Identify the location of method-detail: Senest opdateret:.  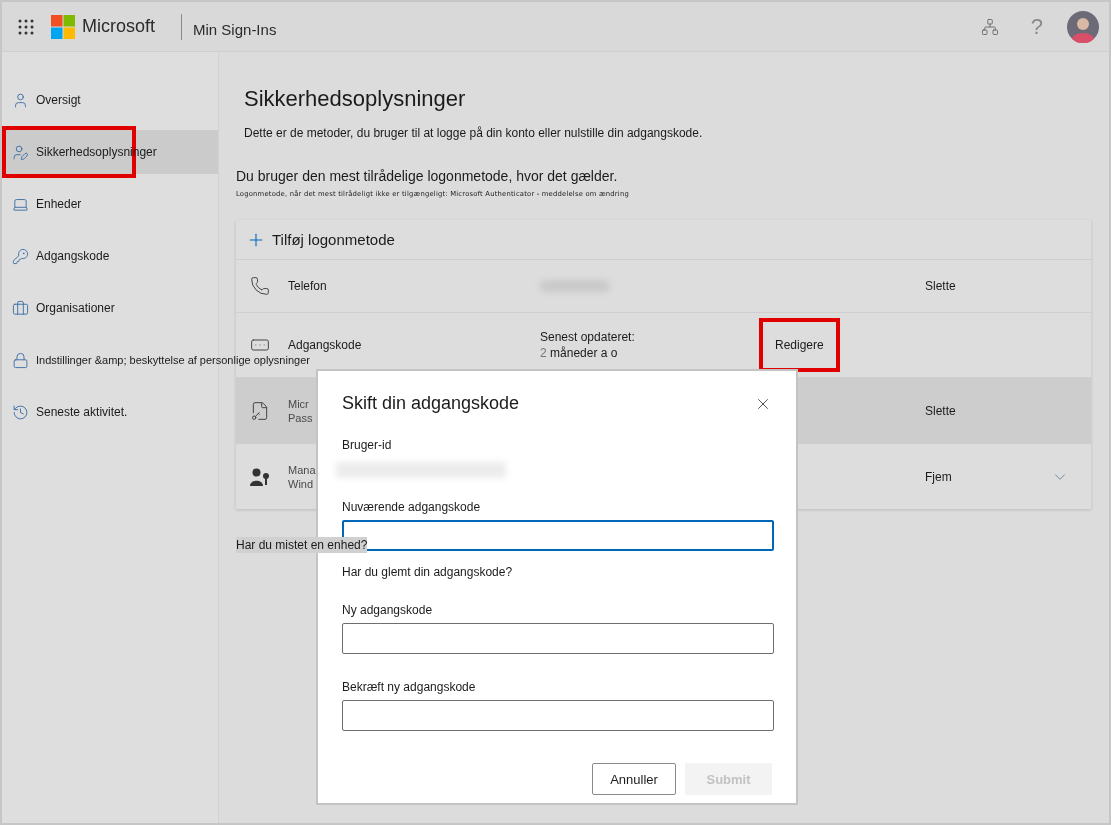
(588, 337).